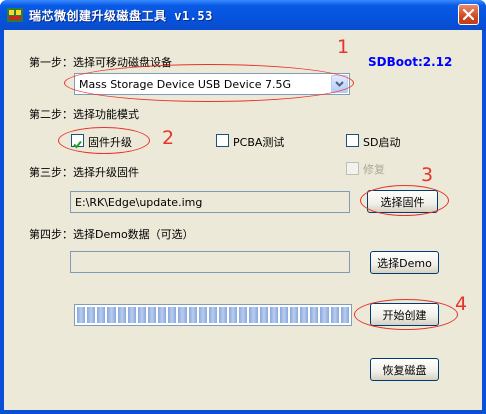  What do you see at coordinates (222, 140) in the screenshot?
I see `pcba-test-checkbox` at bounding box center [222, 140].